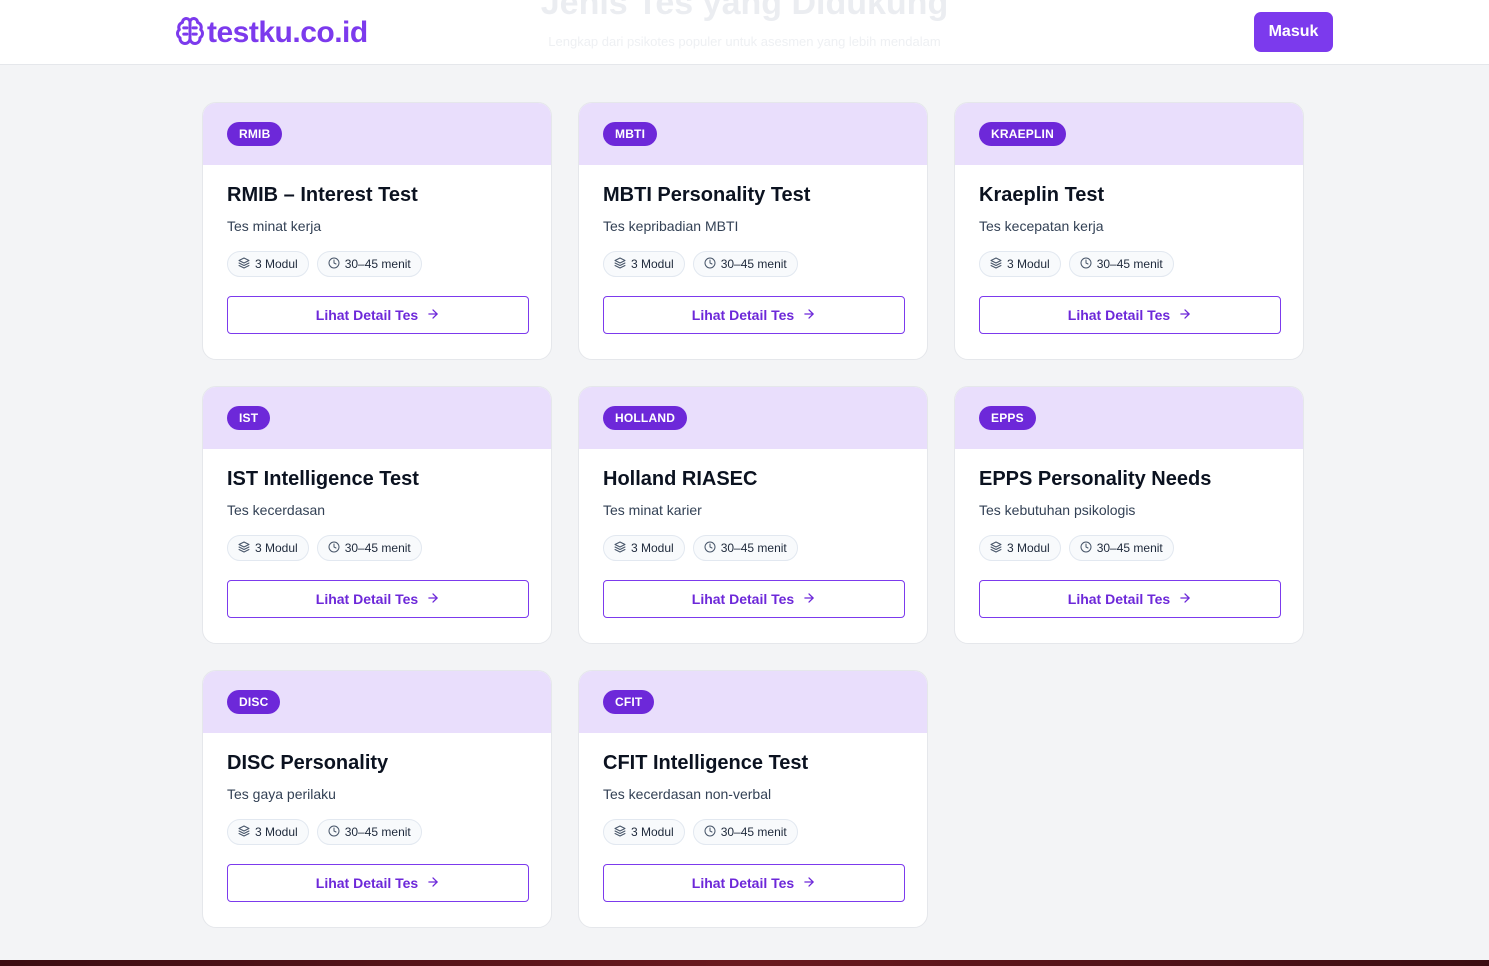  What do you see at coordinates (680, 479) in the screenshot?
I see `test-title: Holland RIASEC` at bounding box center [680, 479].